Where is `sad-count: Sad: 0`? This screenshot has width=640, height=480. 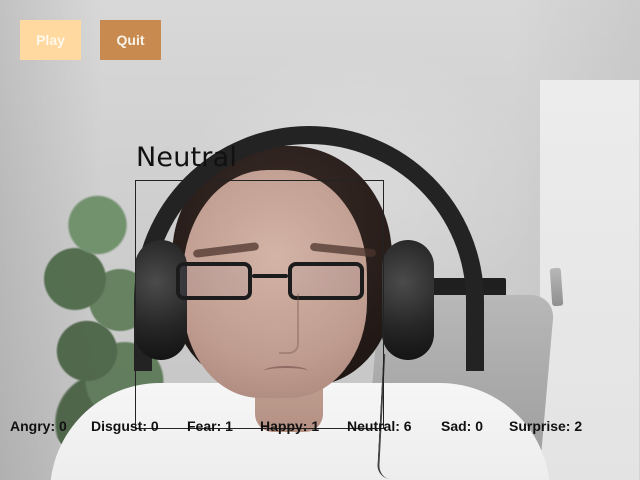
sad-count: Sad: 0 is located at coordinates (462, 426).